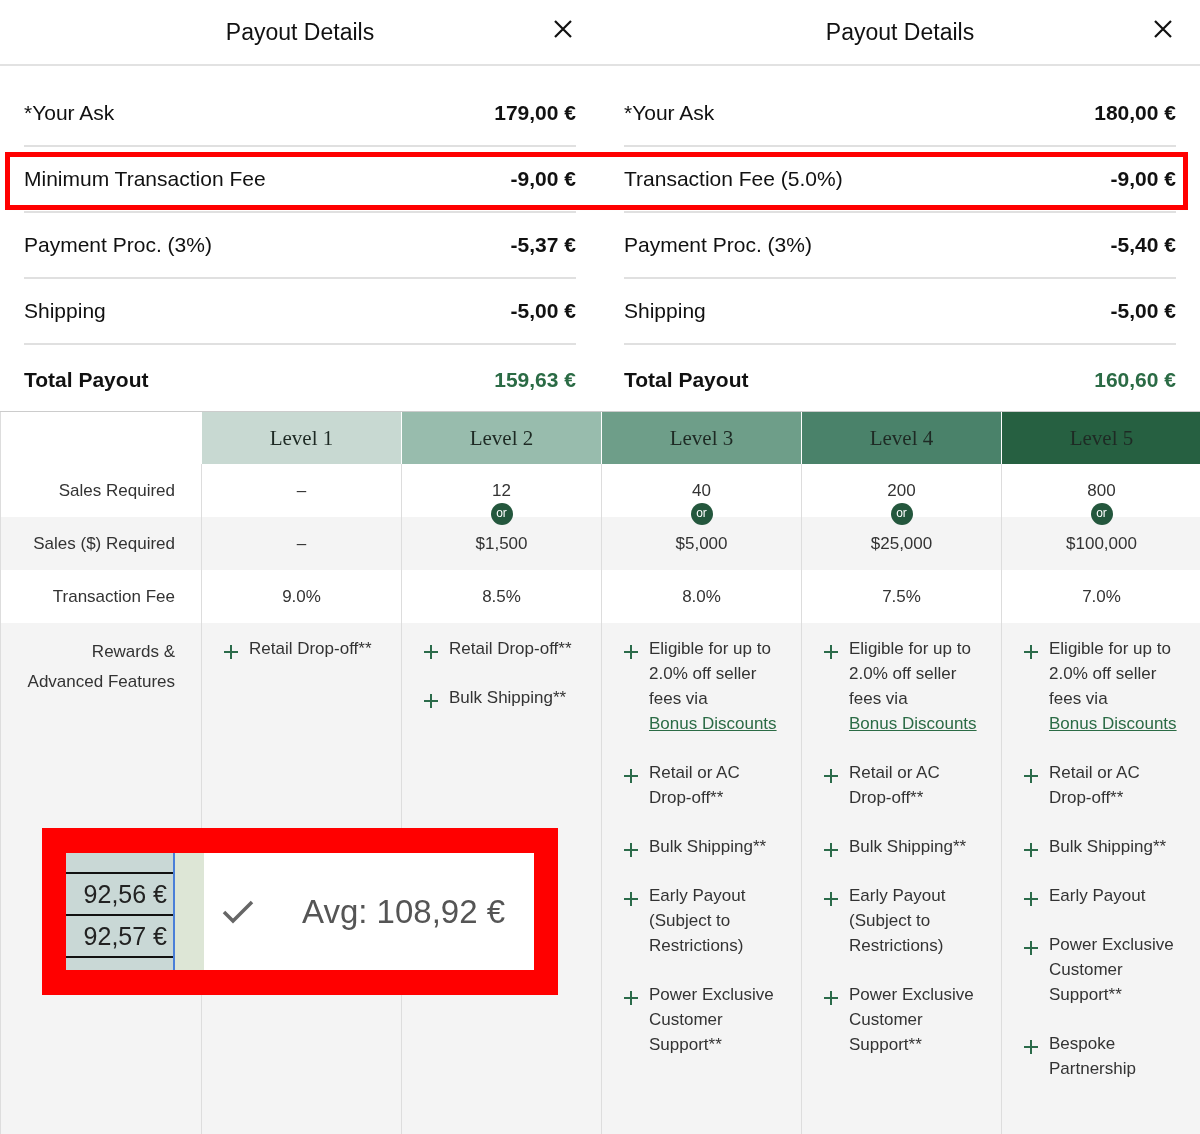 The image size is (1200, 1134). What do you see at coordinates (501, 543) in the screenshot?
I see `table-cell: $1,500` at bounding box center [501, 543].